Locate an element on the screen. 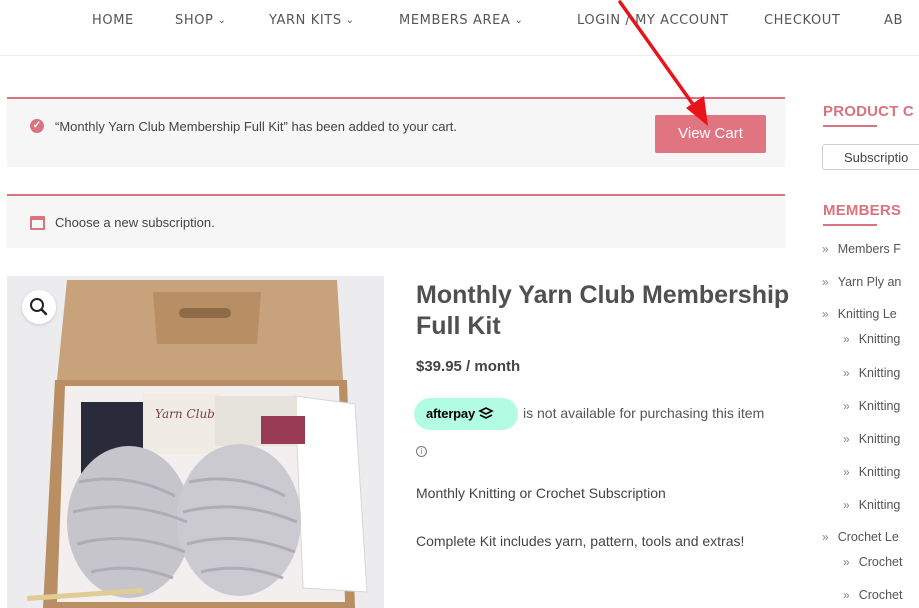 The width and height of the screenshot is (919, 608). nav-checkout: CHECKOUT is located at coordinates (802, 20).